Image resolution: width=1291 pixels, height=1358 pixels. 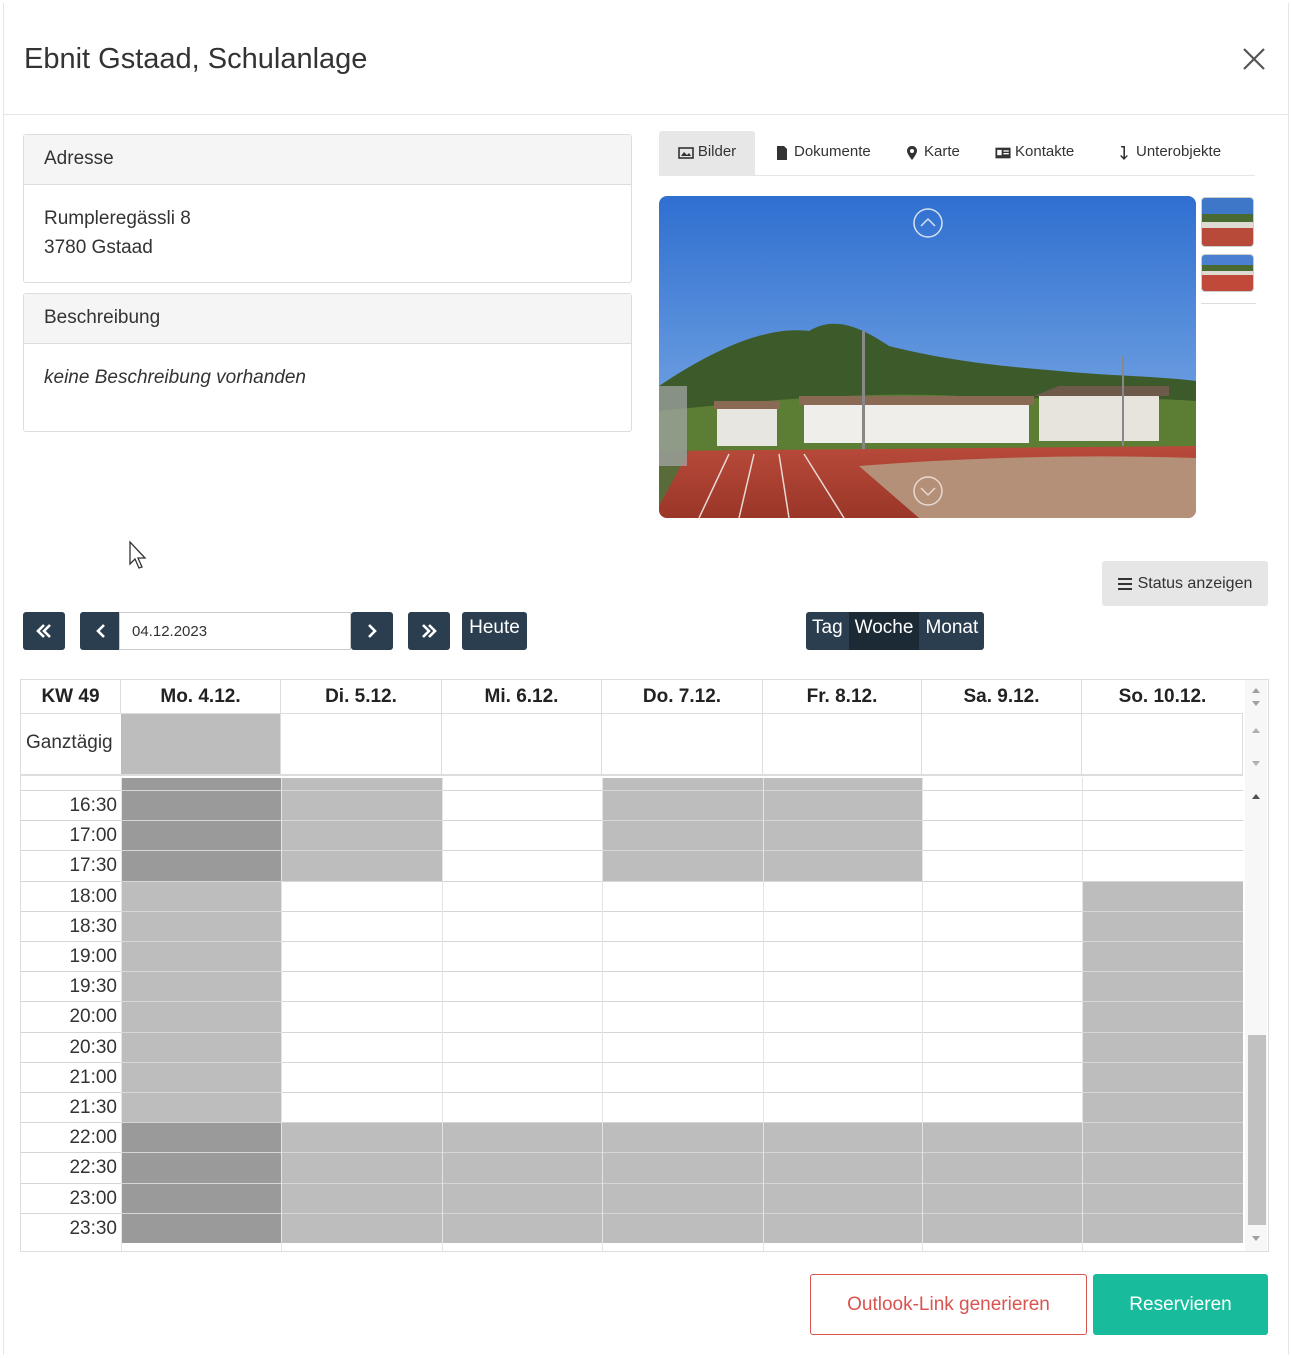 What do you see at coordinates (1162, 956) in the screenshot?
I see `slot-sun-1900` at bounding box center [1162, 956].